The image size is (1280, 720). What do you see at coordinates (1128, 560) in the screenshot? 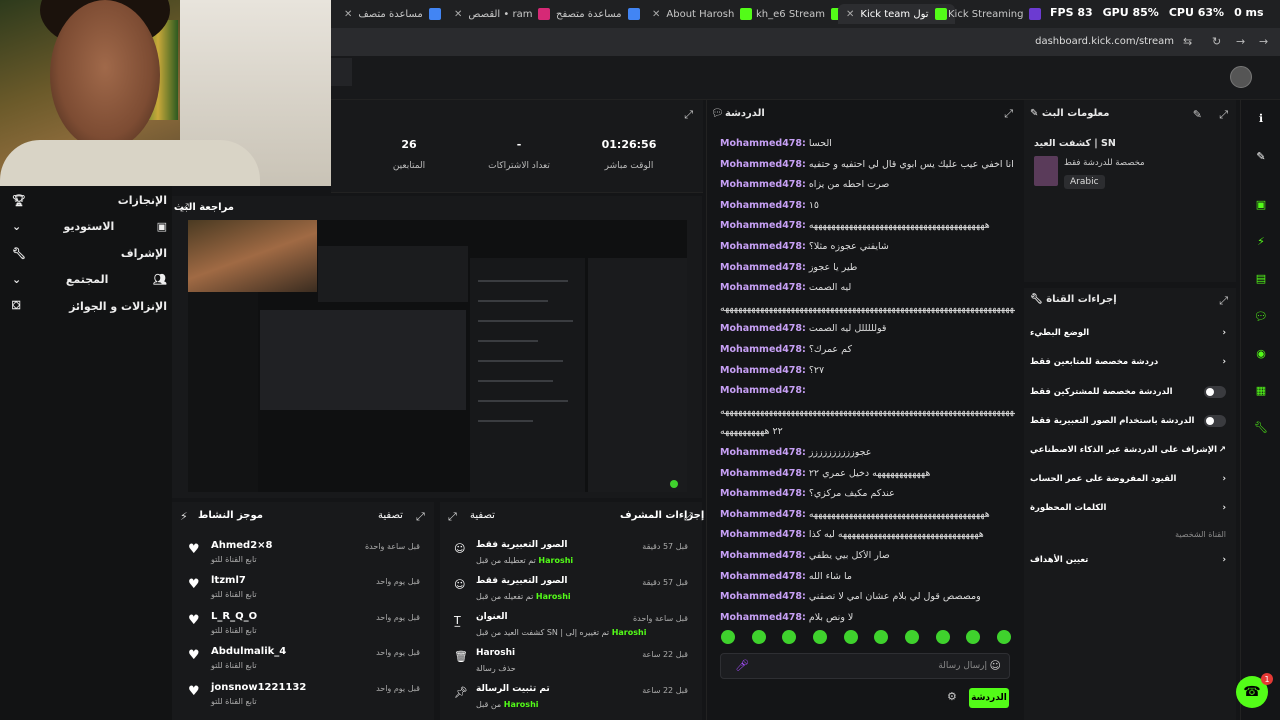
I see `setting-goals: تعيين الأهداف ›` at bounding box center [1128, 560].